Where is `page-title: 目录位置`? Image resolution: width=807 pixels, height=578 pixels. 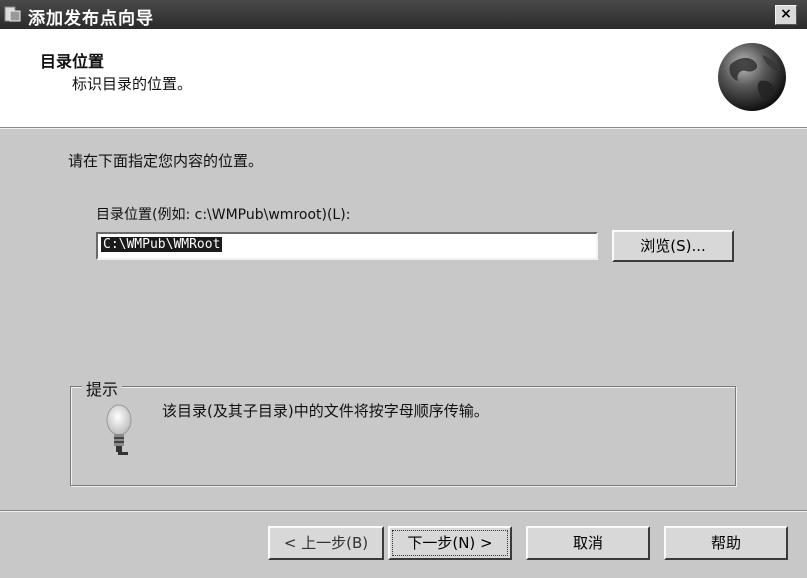 page-title: 目录位置 is located at coordinates (72, 61).